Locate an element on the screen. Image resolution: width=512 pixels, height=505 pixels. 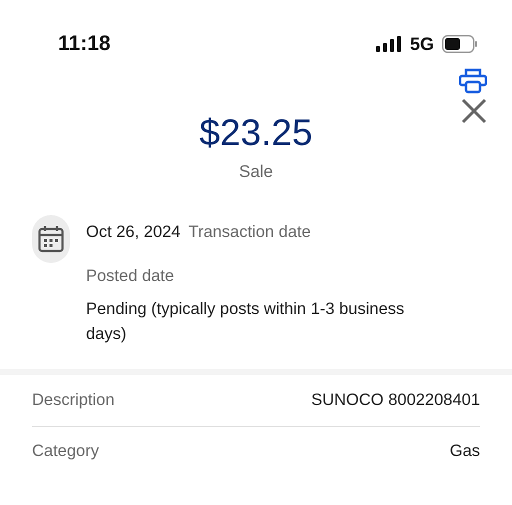
detail-label: Description is located at coordinates (73, 400).